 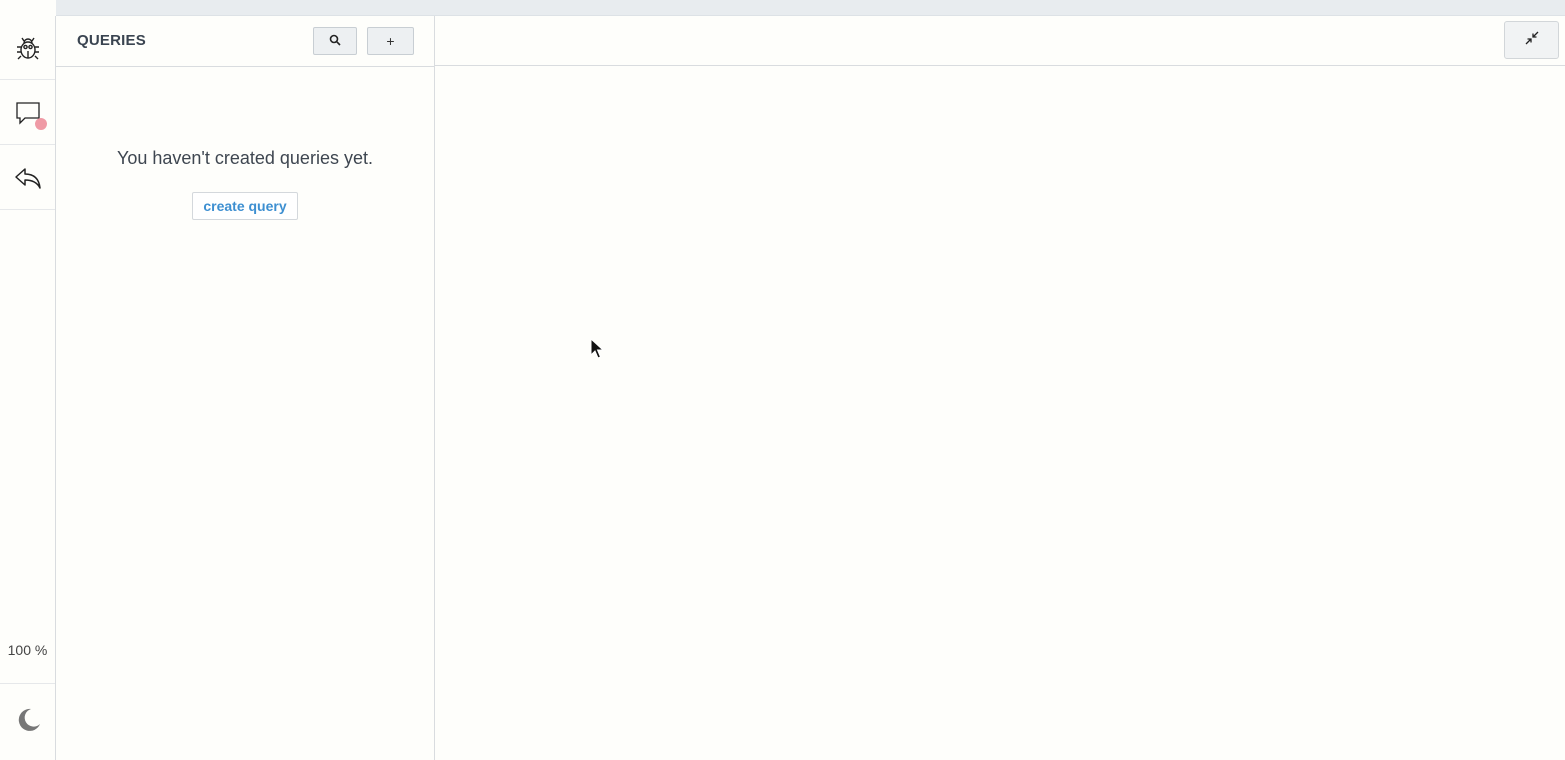 What do you see at coordinates (245, 41) in the screenshot?
I see `queries-panel-header: QUERIES +` at bounding box center [245, 41].